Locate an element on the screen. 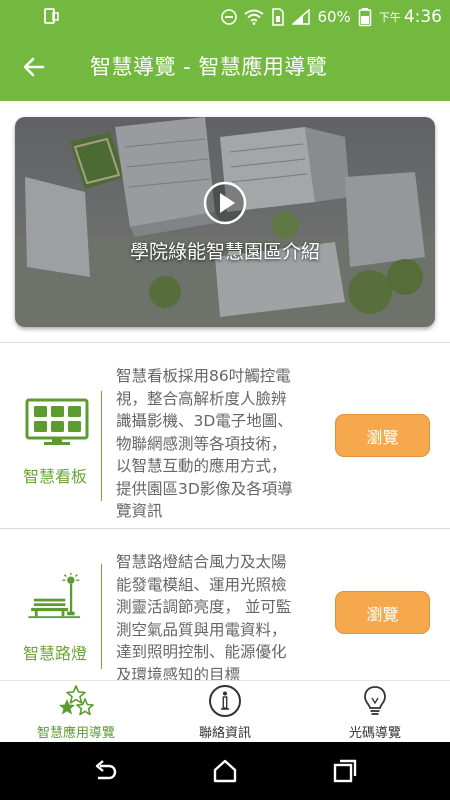 The image size is (450, 800). nav-label: 聯絡資訊 is located at coordinates (224, 733).